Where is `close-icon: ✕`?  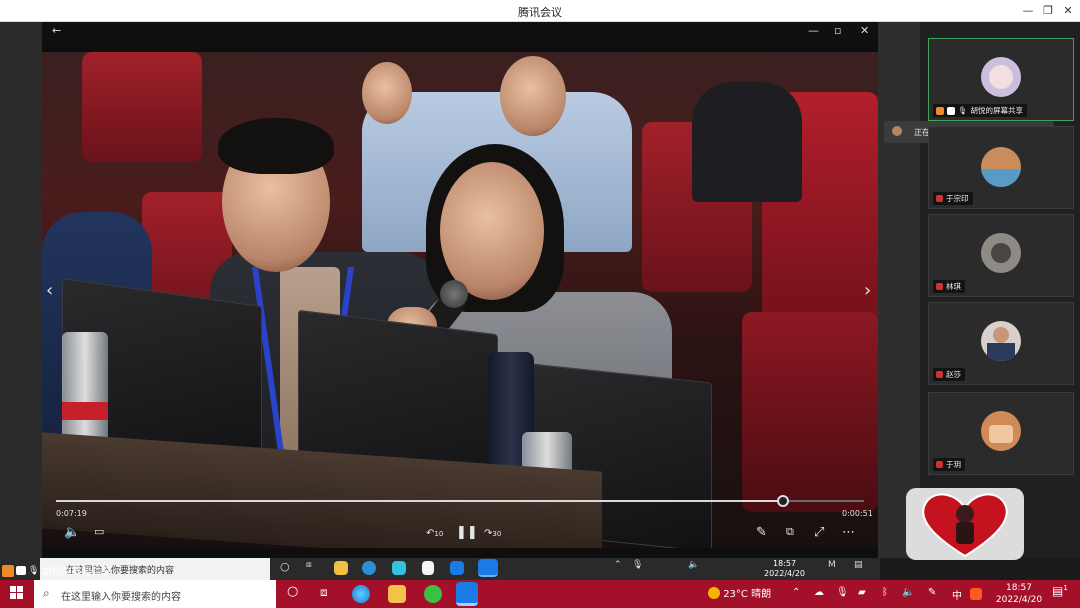 close-icon: ✕ is located at coordinates (1068, 11).